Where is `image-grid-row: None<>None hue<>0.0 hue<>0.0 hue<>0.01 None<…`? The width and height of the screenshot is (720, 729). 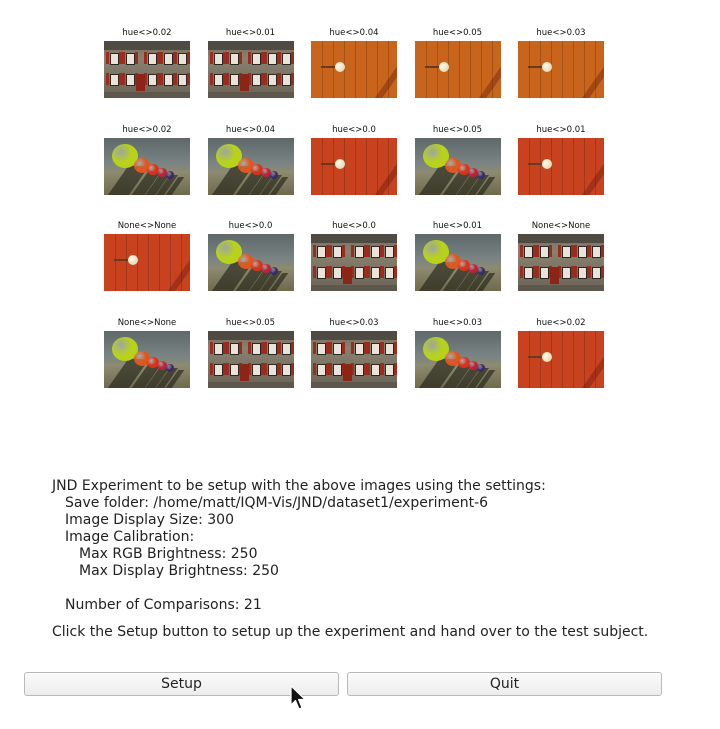
image-grid-row: None<>None hue<>0.0 hue<>0.0 hue<>0.01 None<… is located at coordinates (354, 269).